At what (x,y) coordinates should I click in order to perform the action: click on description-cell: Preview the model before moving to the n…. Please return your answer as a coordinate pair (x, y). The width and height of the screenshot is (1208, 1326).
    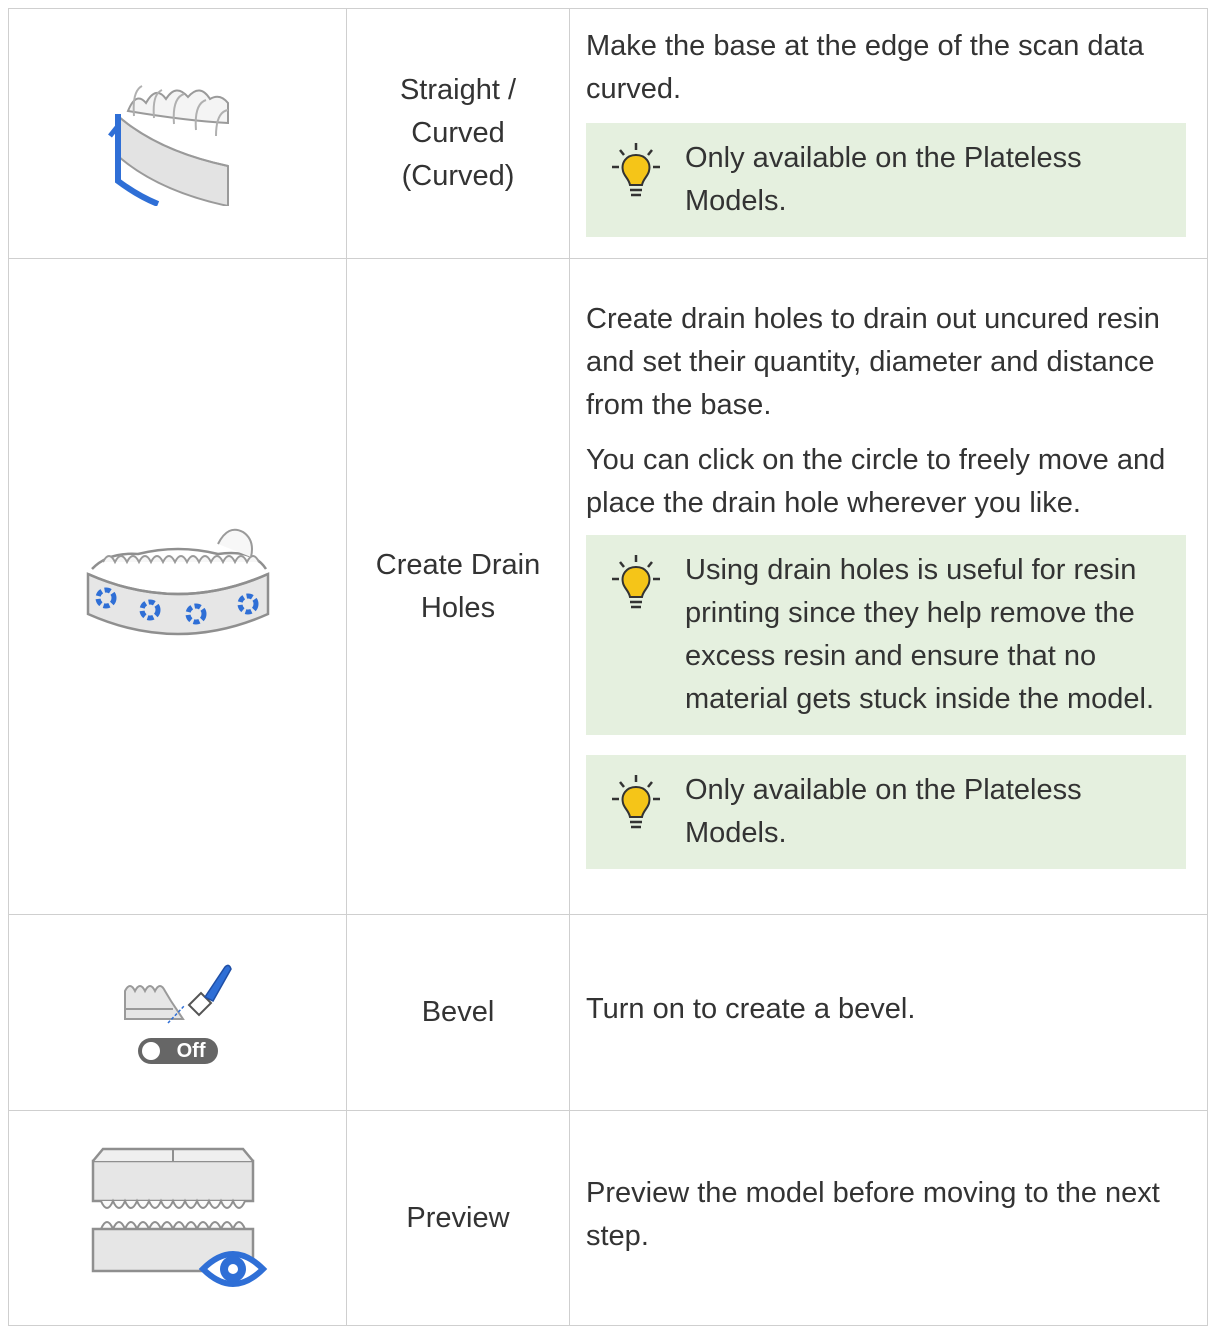
    Looking at the image, I should click on (888, 1218).